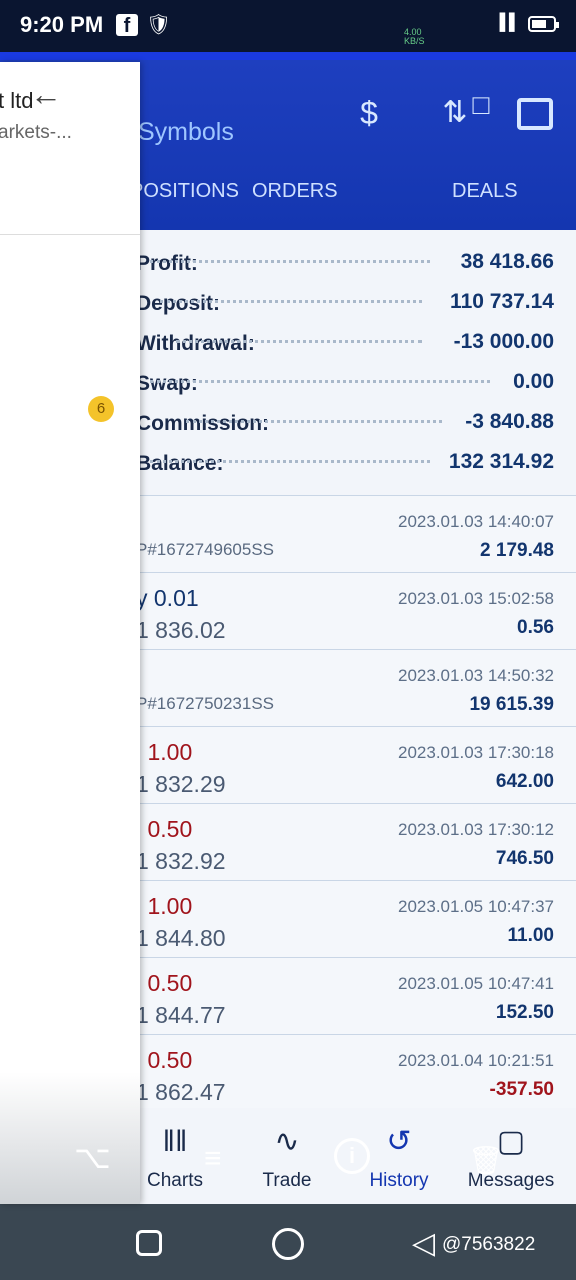  Describe the element at coordinates (517, 550) in the screenshot. I see `deal-profit: 2 179.48` at that location.